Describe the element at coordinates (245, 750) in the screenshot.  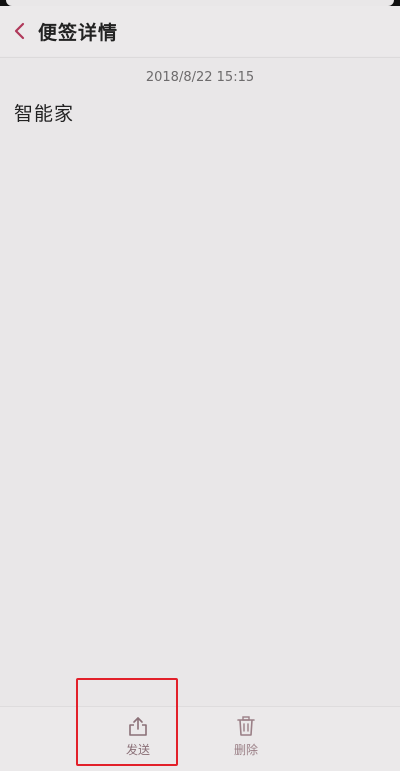
I see `delete-label: 删除` at that location.